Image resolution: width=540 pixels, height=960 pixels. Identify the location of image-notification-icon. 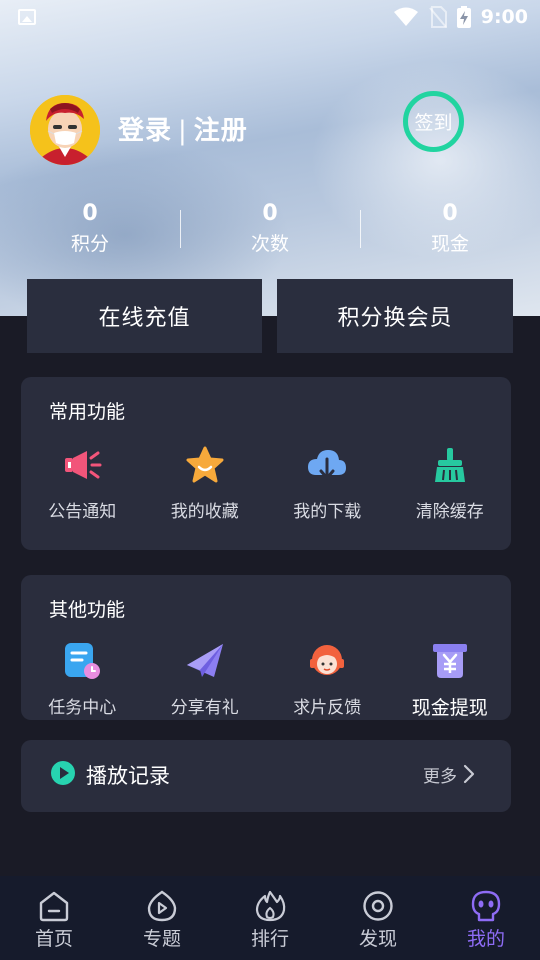
(27, 17).